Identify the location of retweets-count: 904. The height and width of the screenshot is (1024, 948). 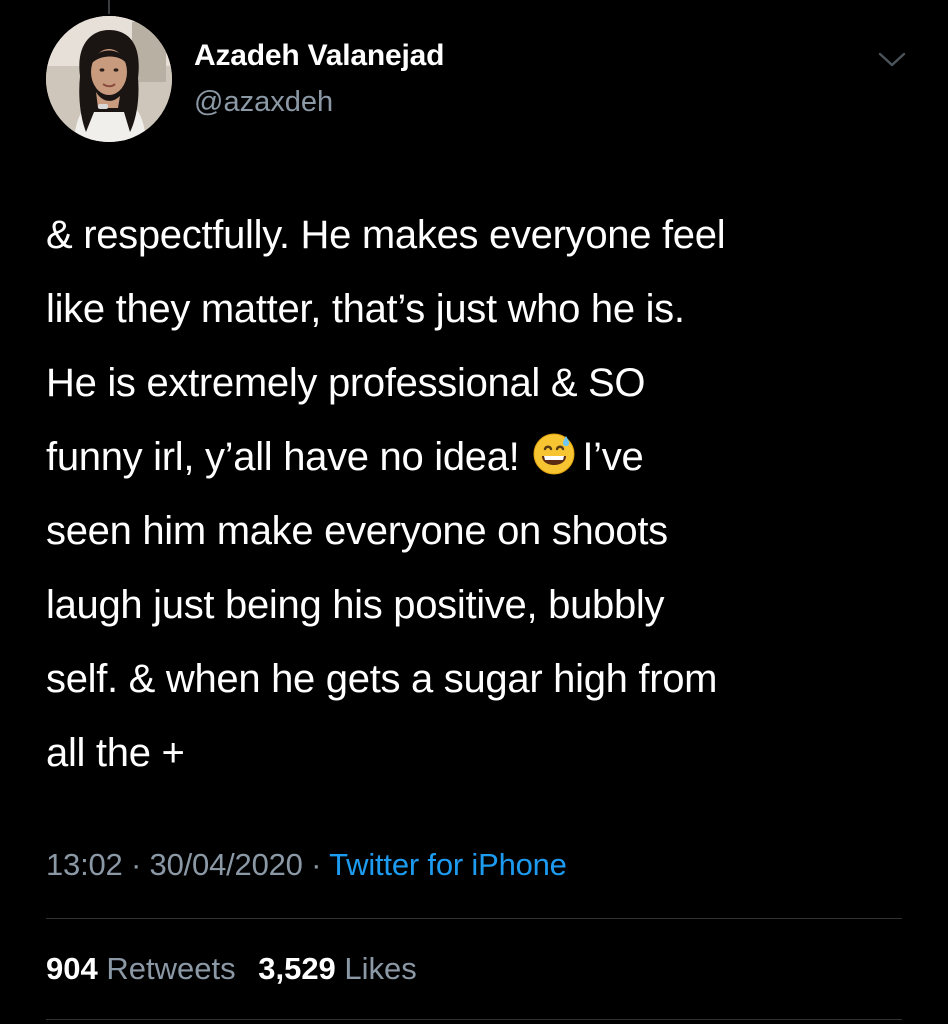
(72, 968).